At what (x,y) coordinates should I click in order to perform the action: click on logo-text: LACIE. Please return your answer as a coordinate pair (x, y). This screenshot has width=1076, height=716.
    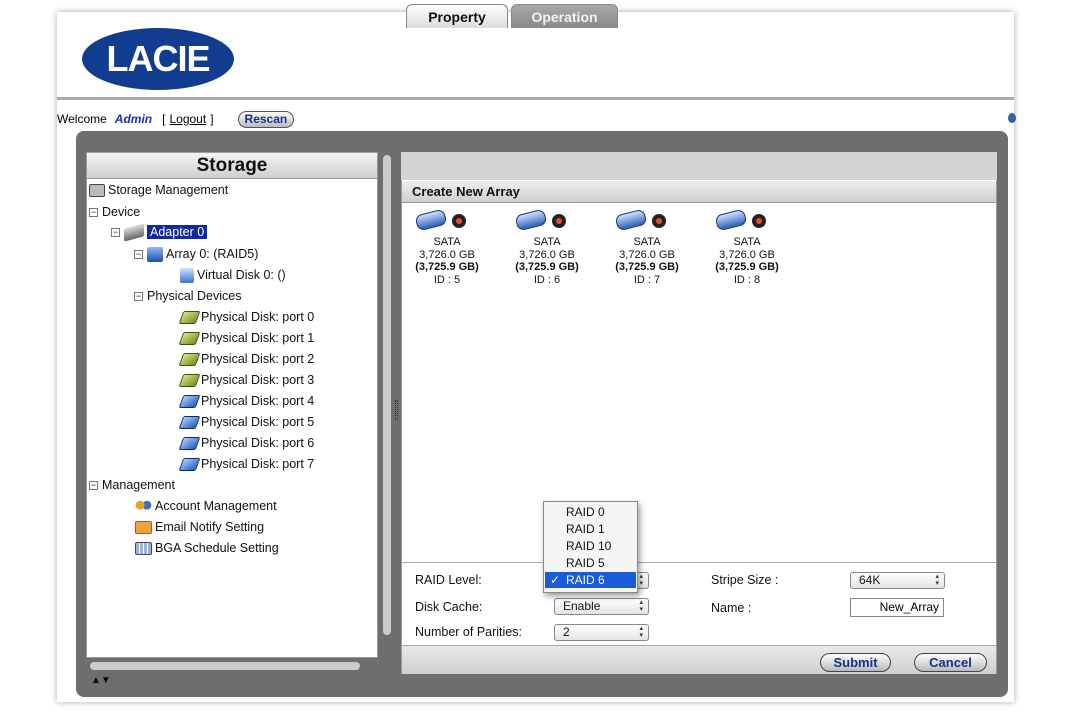
    Looking at the image, I should click on (158, 58).